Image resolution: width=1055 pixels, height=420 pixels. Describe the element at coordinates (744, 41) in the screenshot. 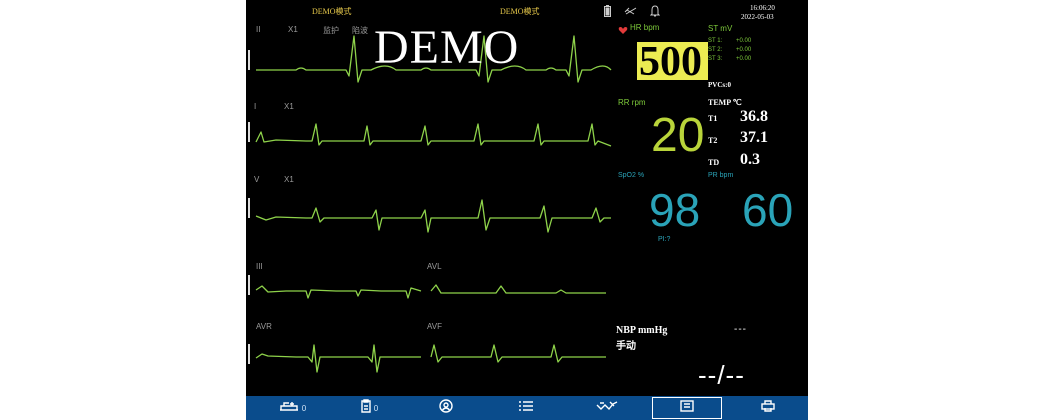

I see `st1-value: +0.00` at that location.